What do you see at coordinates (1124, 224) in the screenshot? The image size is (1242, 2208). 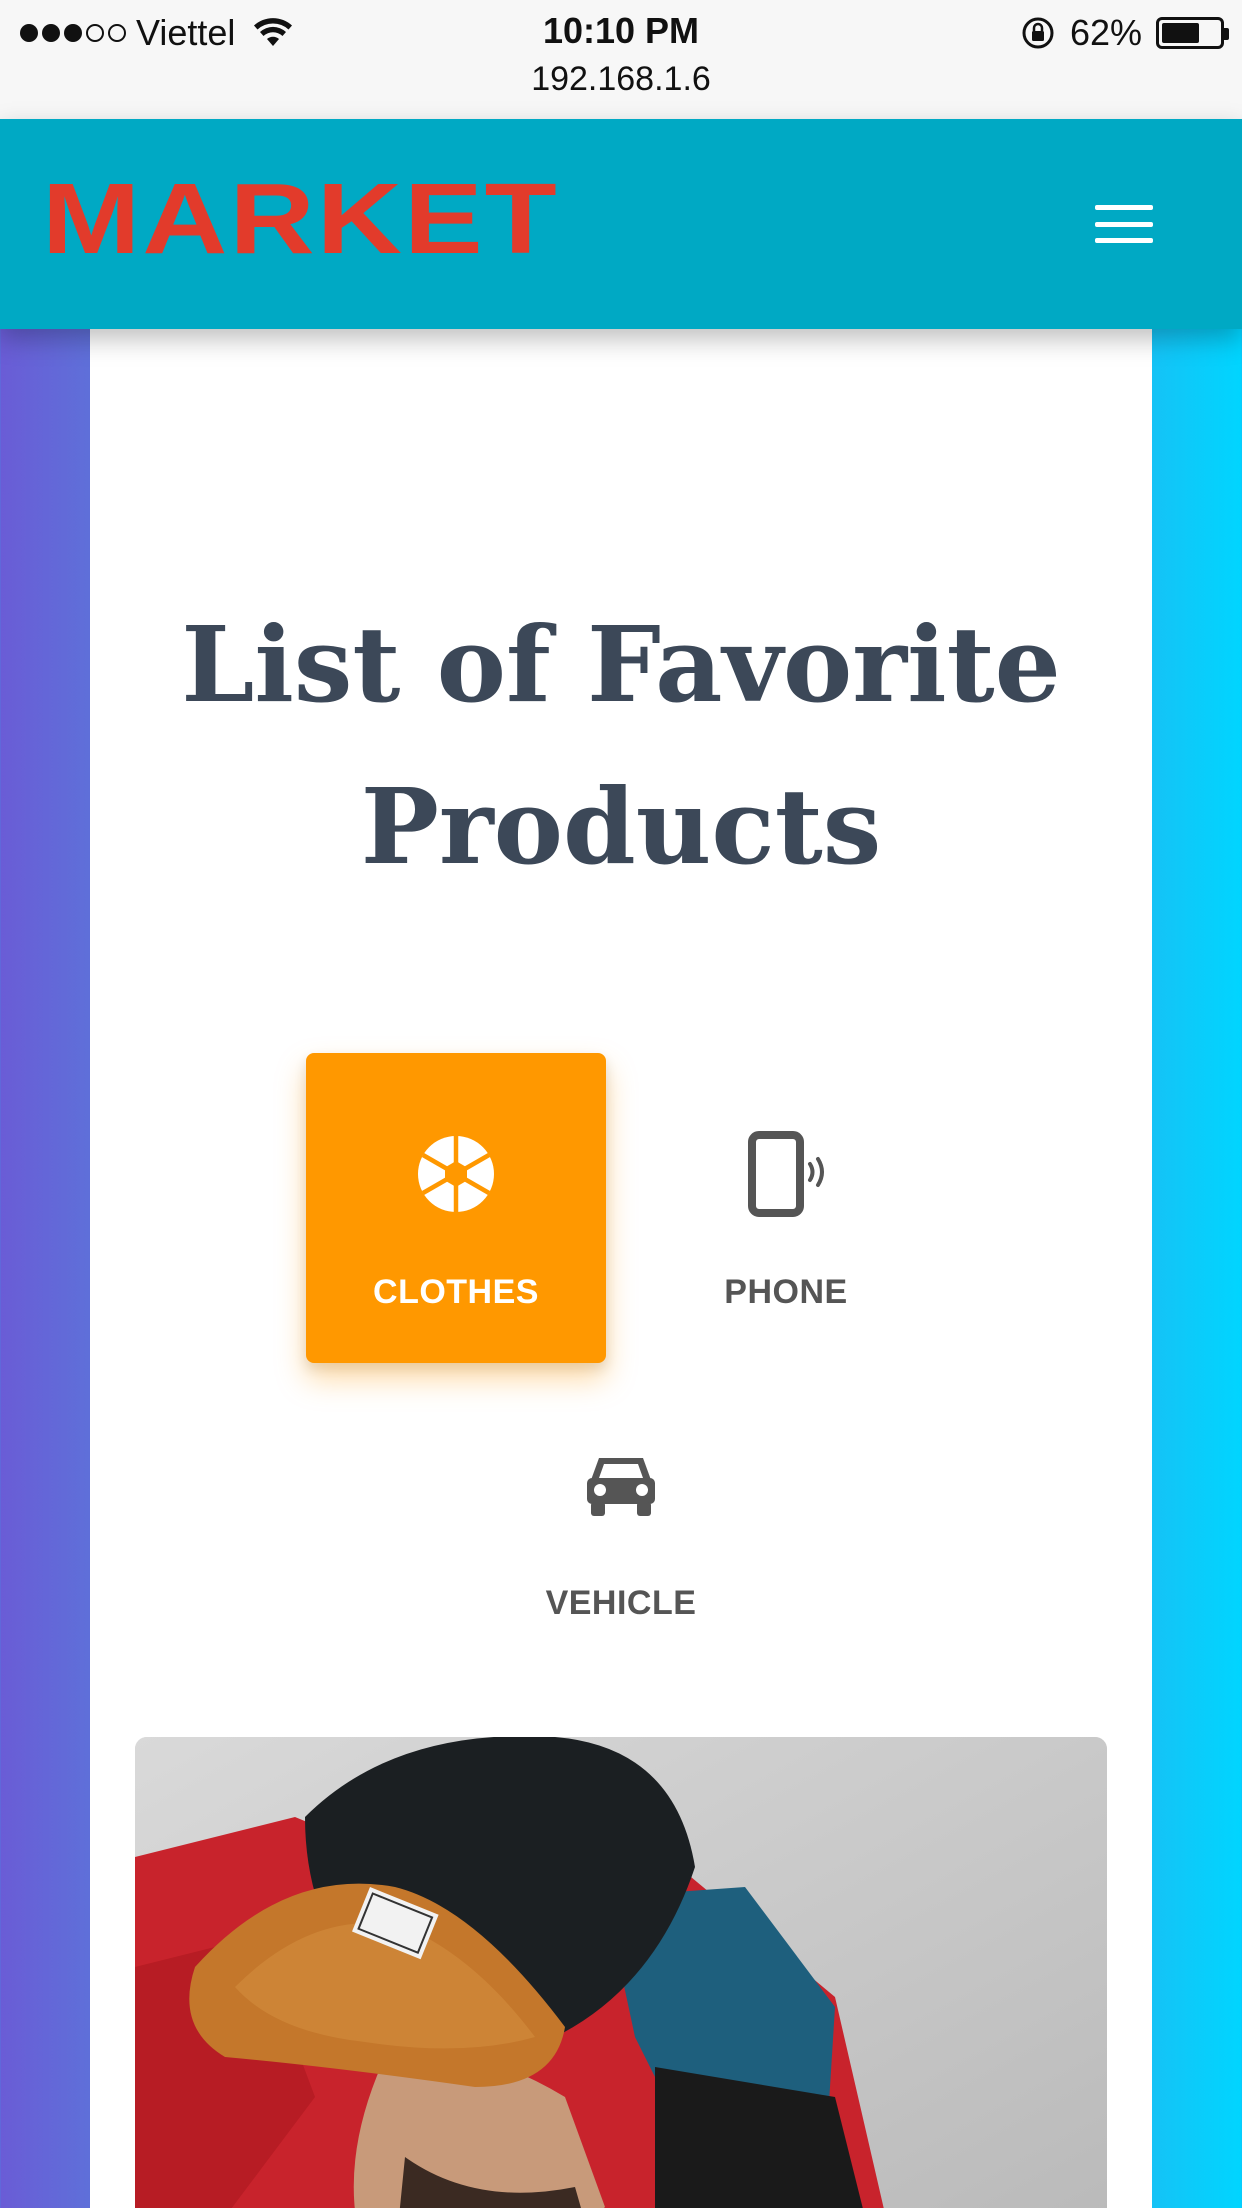 I see `hamburger-menu-icon` at bounding box center [1124, 224].